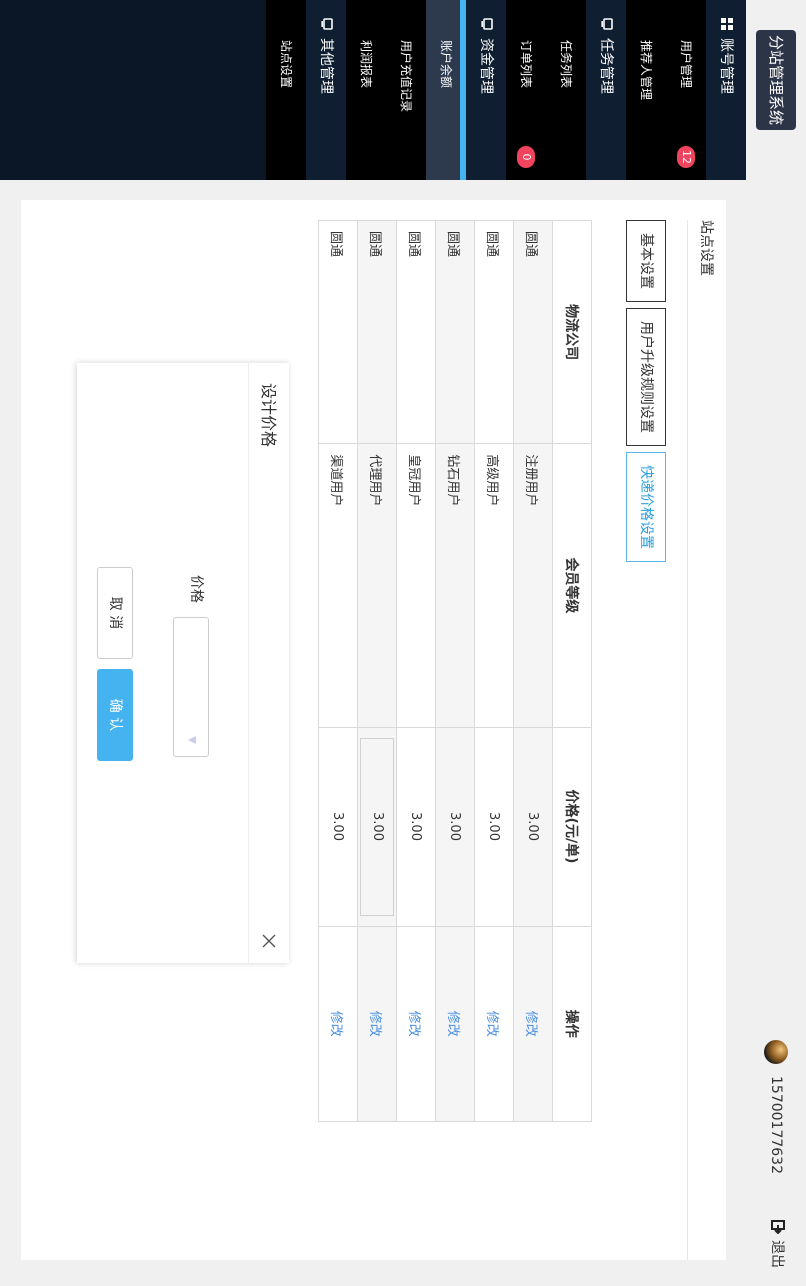  Describe the element at coordinates (706, 740) in the screenshot. I see `page-title: 站点设置` at that location.